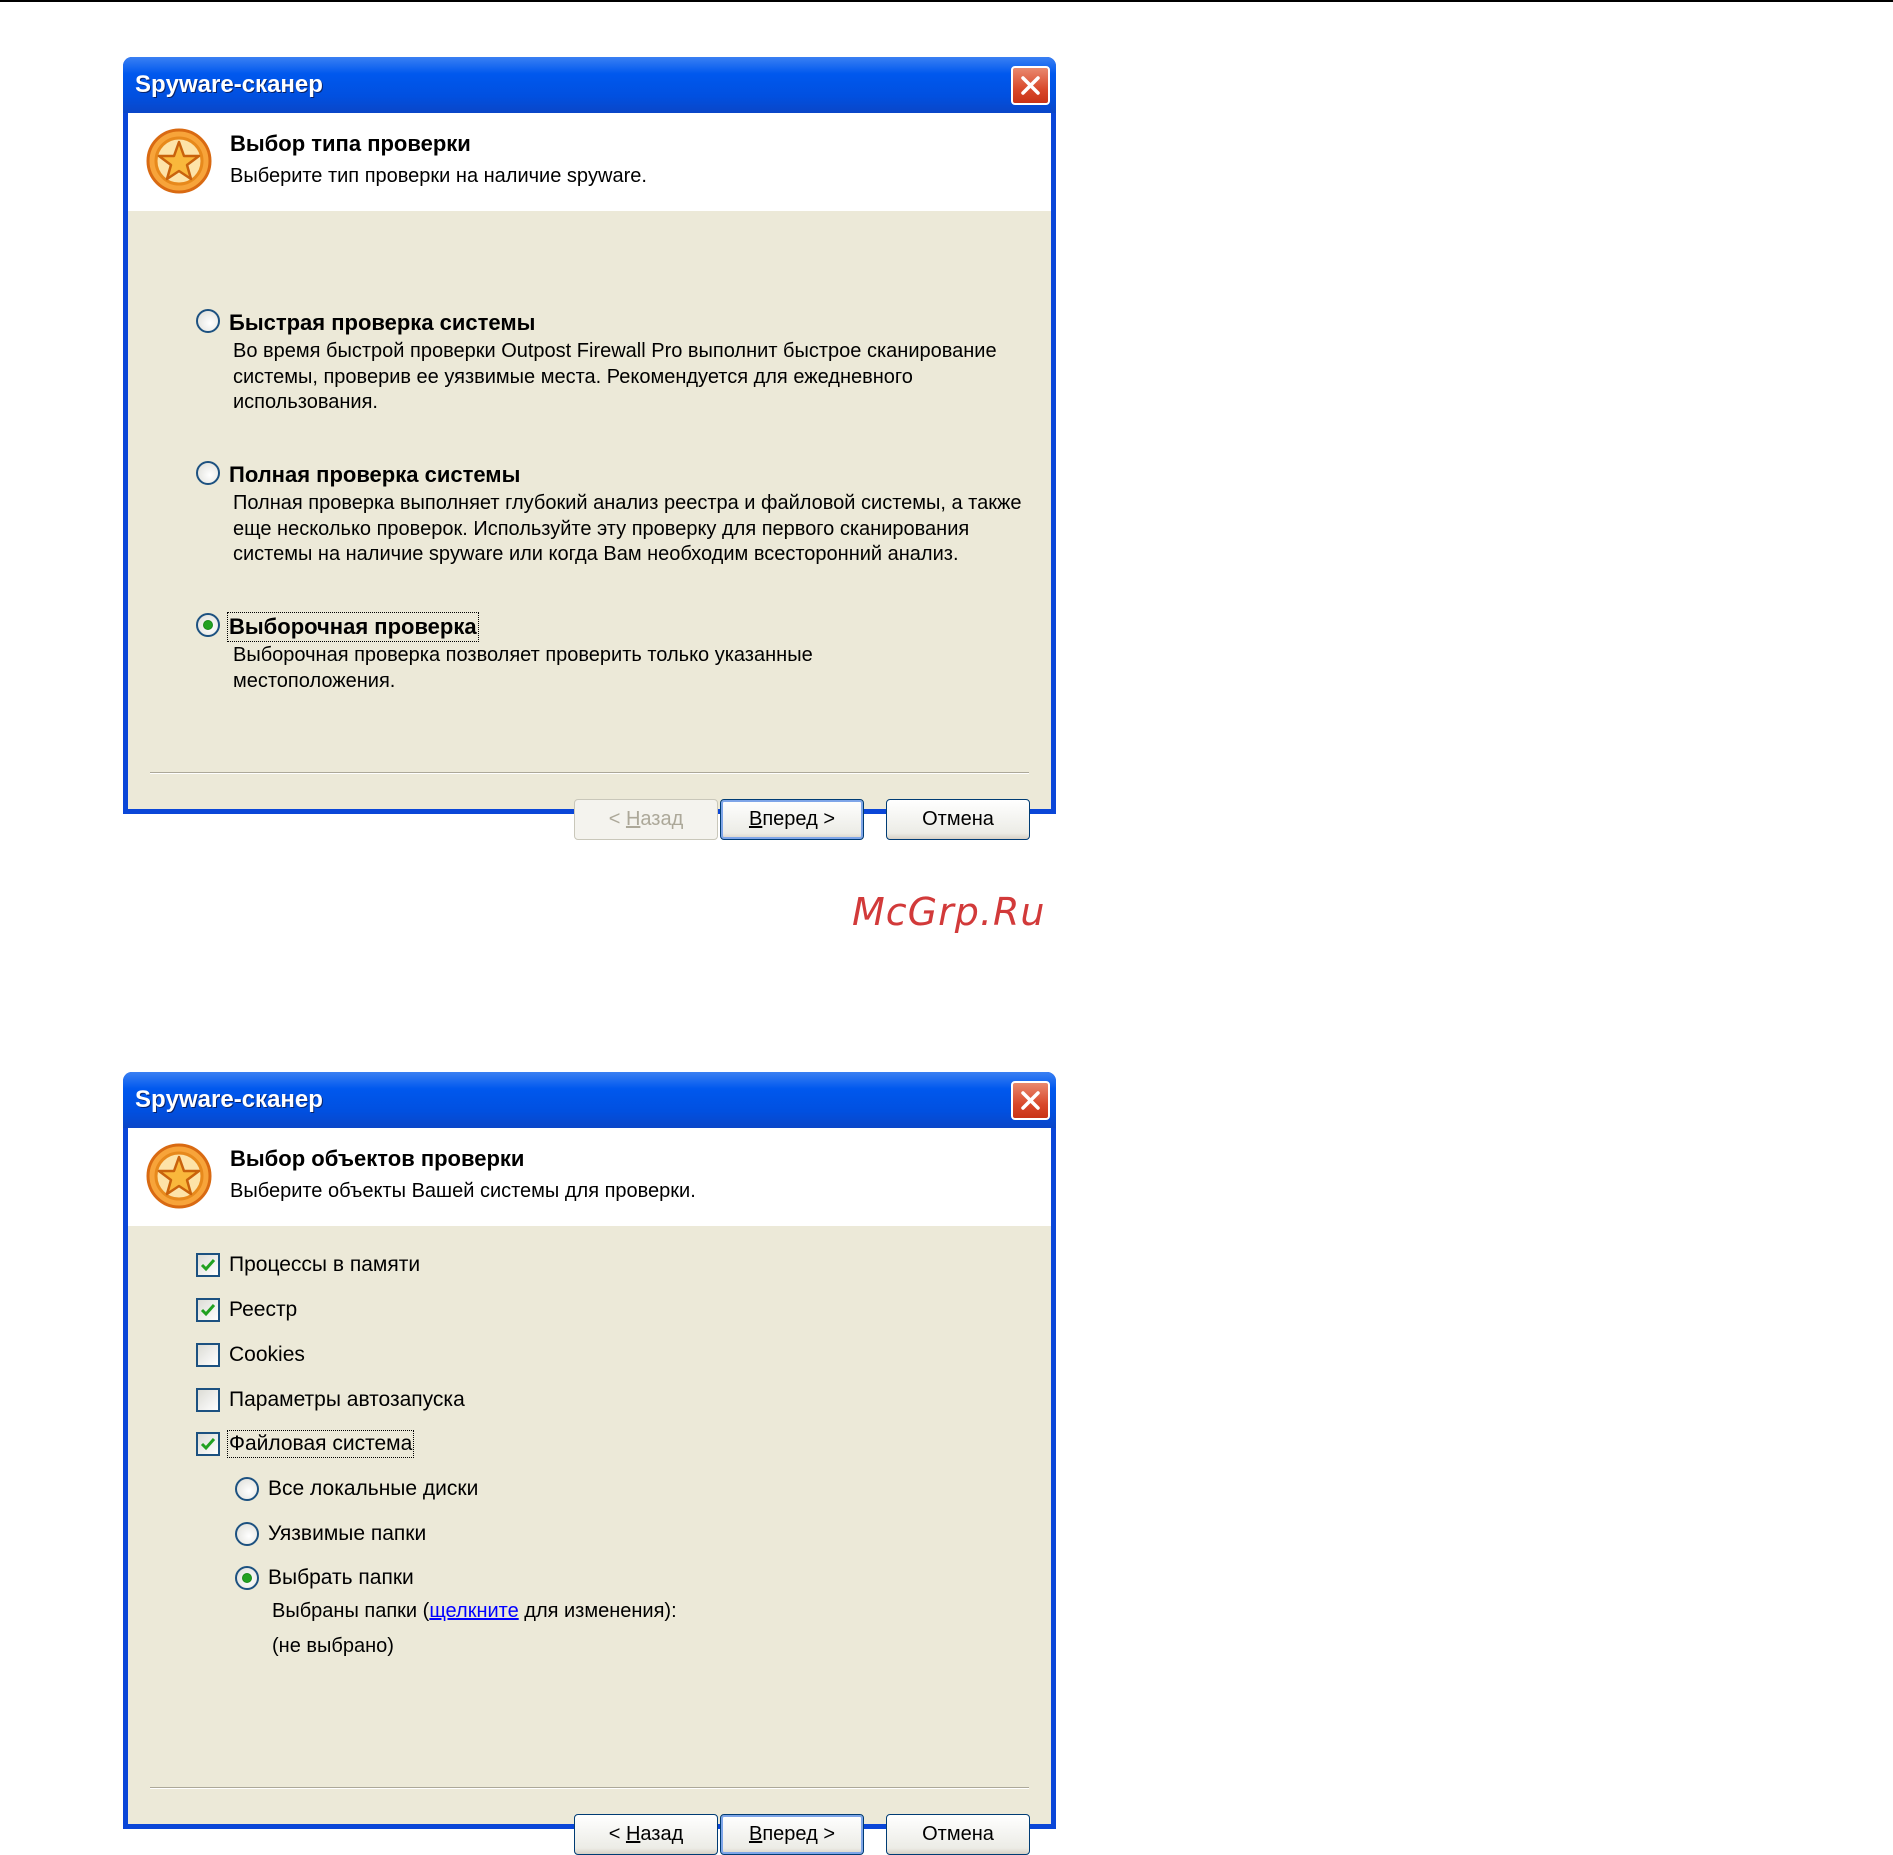  I want to click on change-folders-link: щелкните, so click(473, 1611).